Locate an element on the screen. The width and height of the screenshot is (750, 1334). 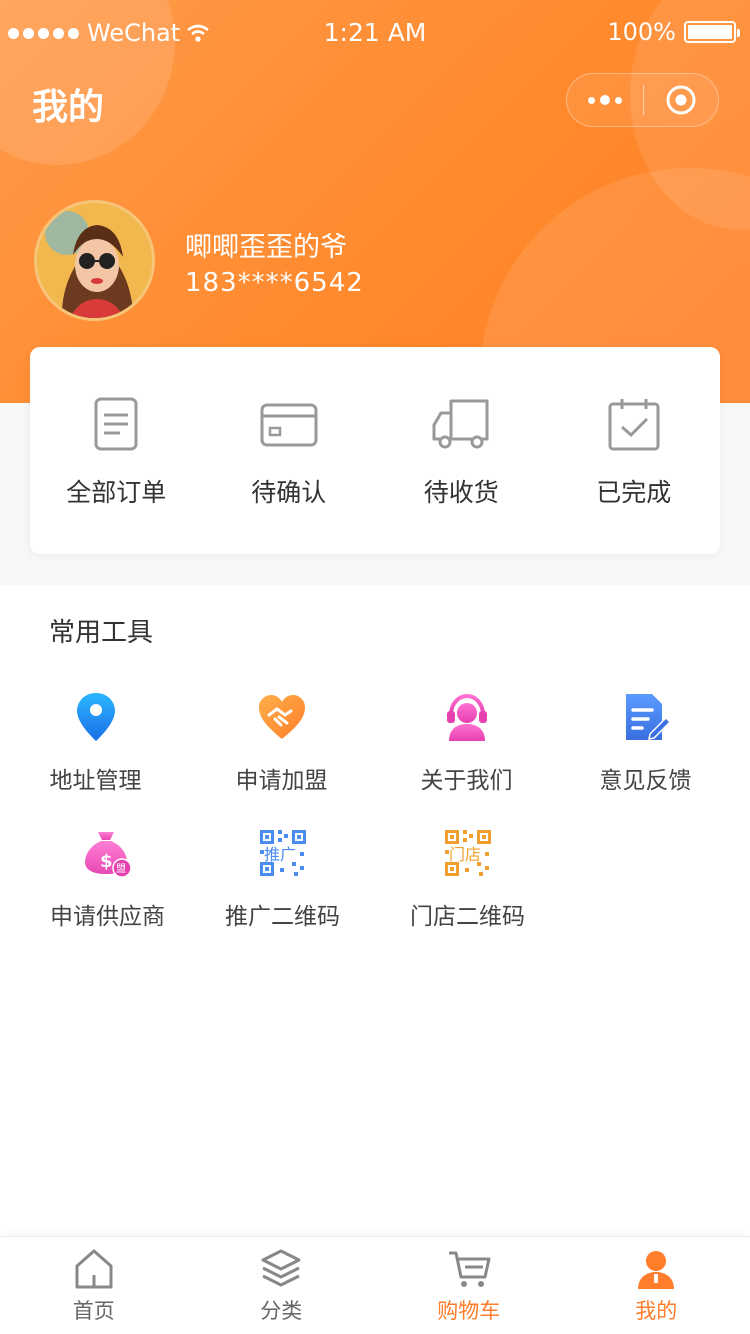
user-icon is located at coordinates (656, 1270).